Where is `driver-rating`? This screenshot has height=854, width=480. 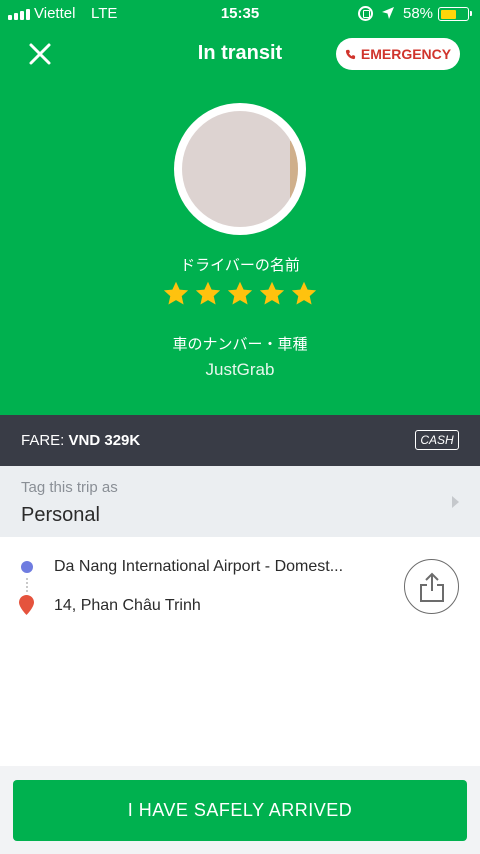
driver-rating is located at coordinates (240, 294).